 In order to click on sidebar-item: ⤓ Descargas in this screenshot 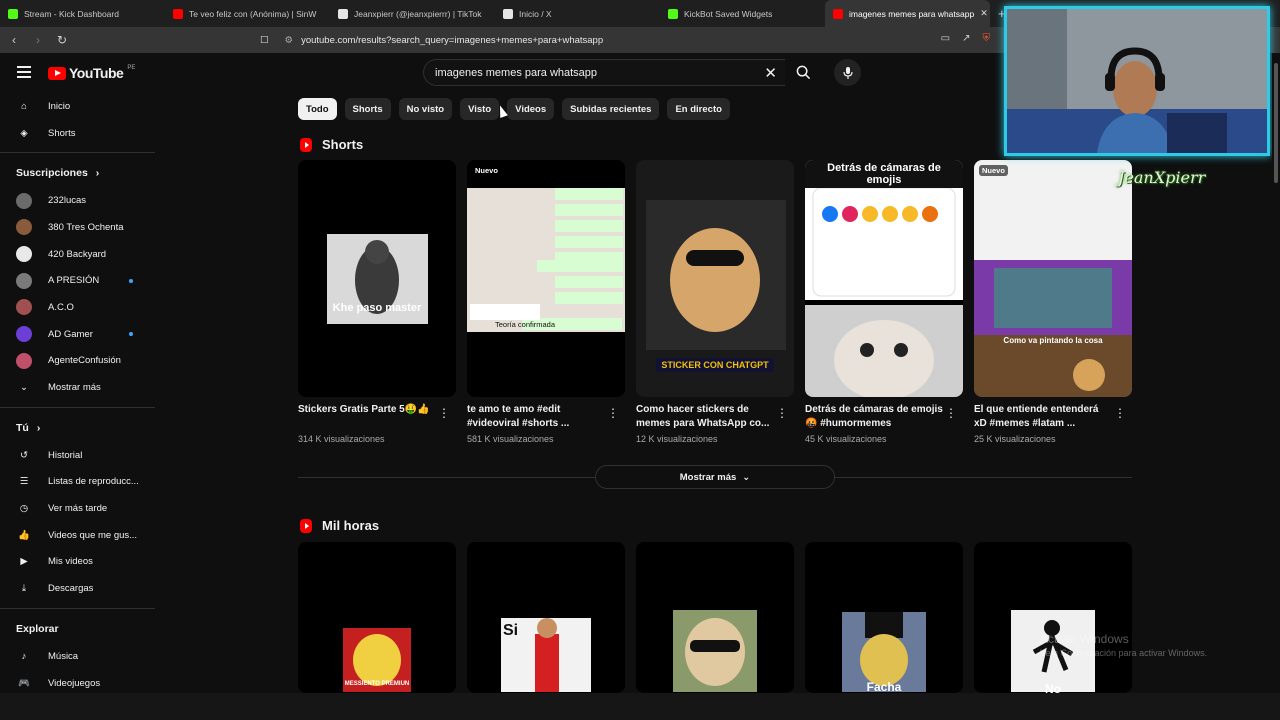, I will do `click(77, 588)`.